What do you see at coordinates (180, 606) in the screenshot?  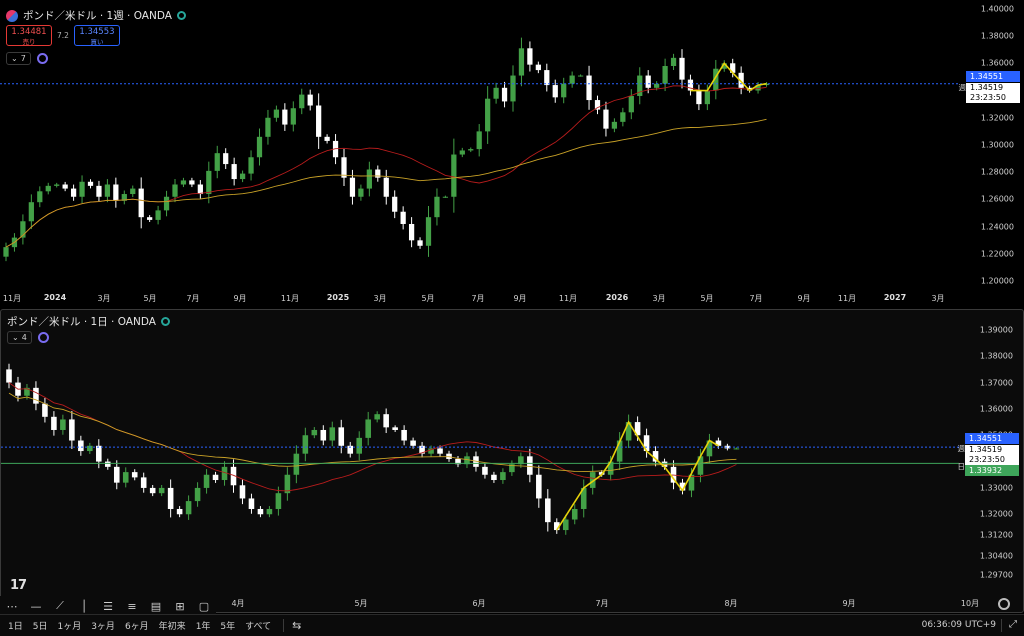 I see `grid-icon: ⊞` at bounding box center [180, 606].